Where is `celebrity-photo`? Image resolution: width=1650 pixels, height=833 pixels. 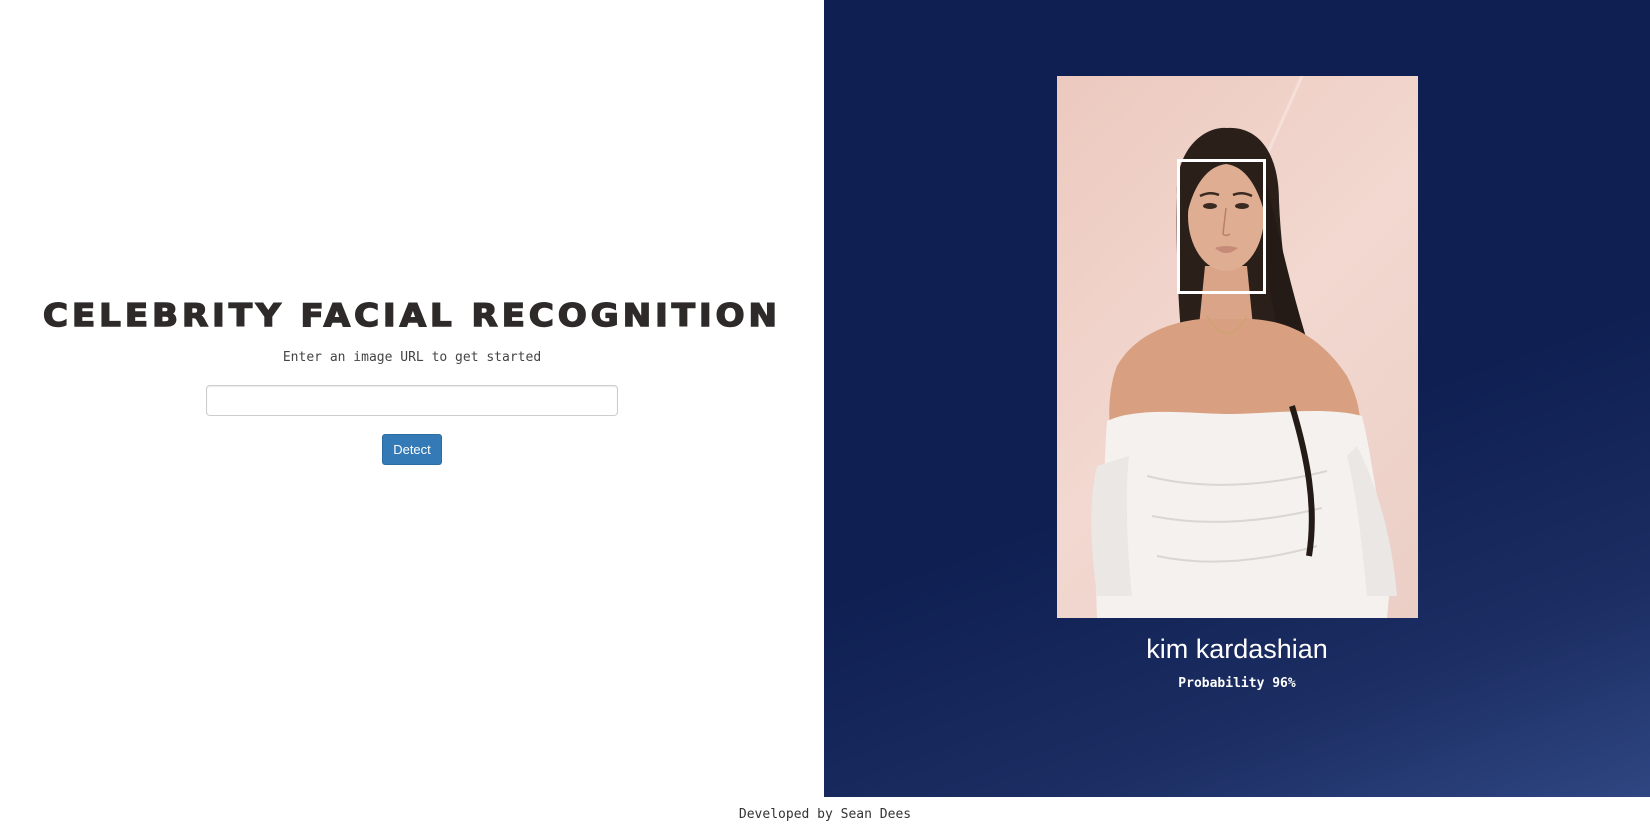
celebrity-photo is located at coordinates (1237, 347).